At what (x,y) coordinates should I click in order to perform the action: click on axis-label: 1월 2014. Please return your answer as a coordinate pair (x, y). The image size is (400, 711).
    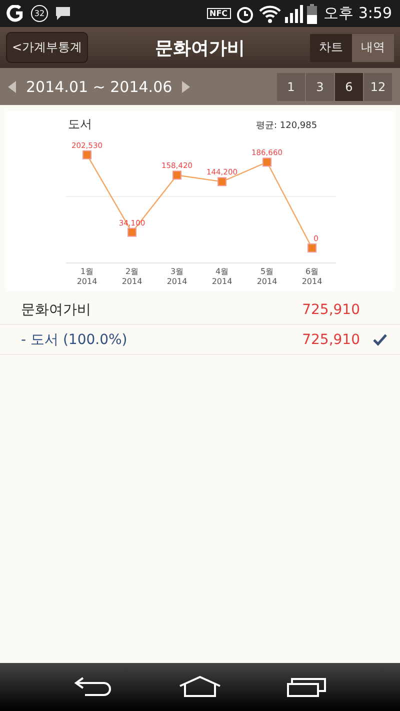
    Looking at the image, I should click on (87, 276).